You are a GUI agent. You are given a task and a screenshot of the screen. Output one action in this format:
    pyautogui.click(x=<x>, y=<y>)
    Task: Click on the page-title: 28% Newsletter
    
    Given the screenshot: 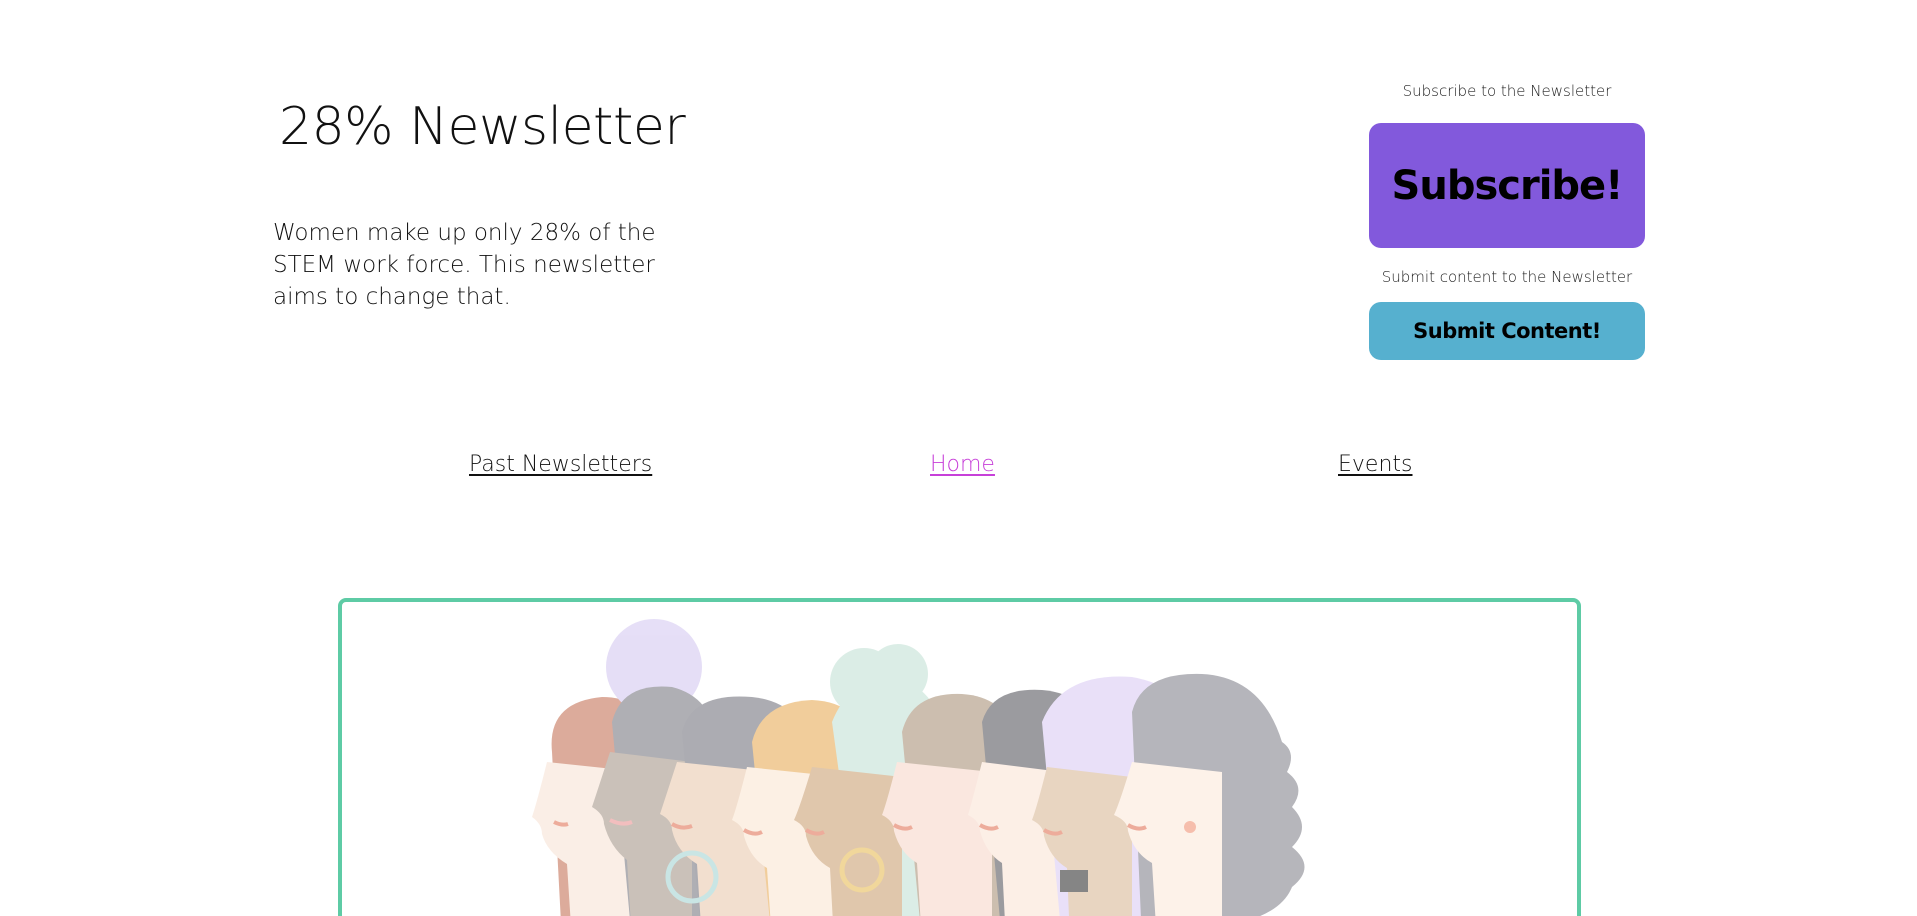 What is the action you would take?
    pyautogui.click(x=482, y=127)
    